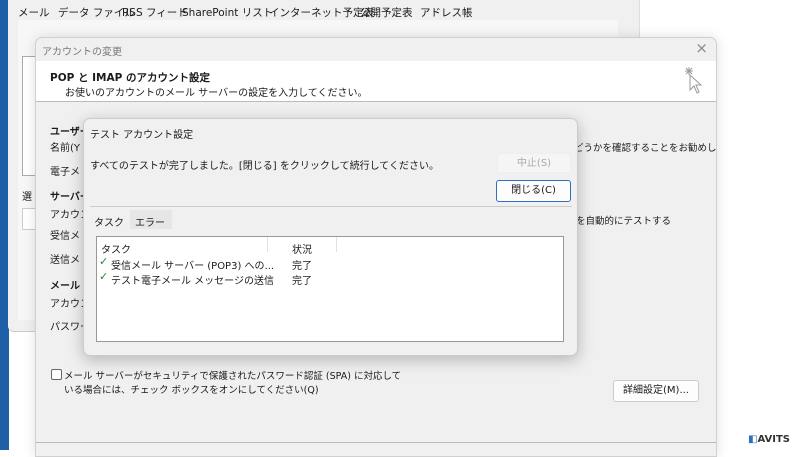 The height and width of the screenshot is (457, 800). I want to click on spa-label-line2: いる場合には、チェック ボックスをオンにしてください(Q), so click(191, 390).